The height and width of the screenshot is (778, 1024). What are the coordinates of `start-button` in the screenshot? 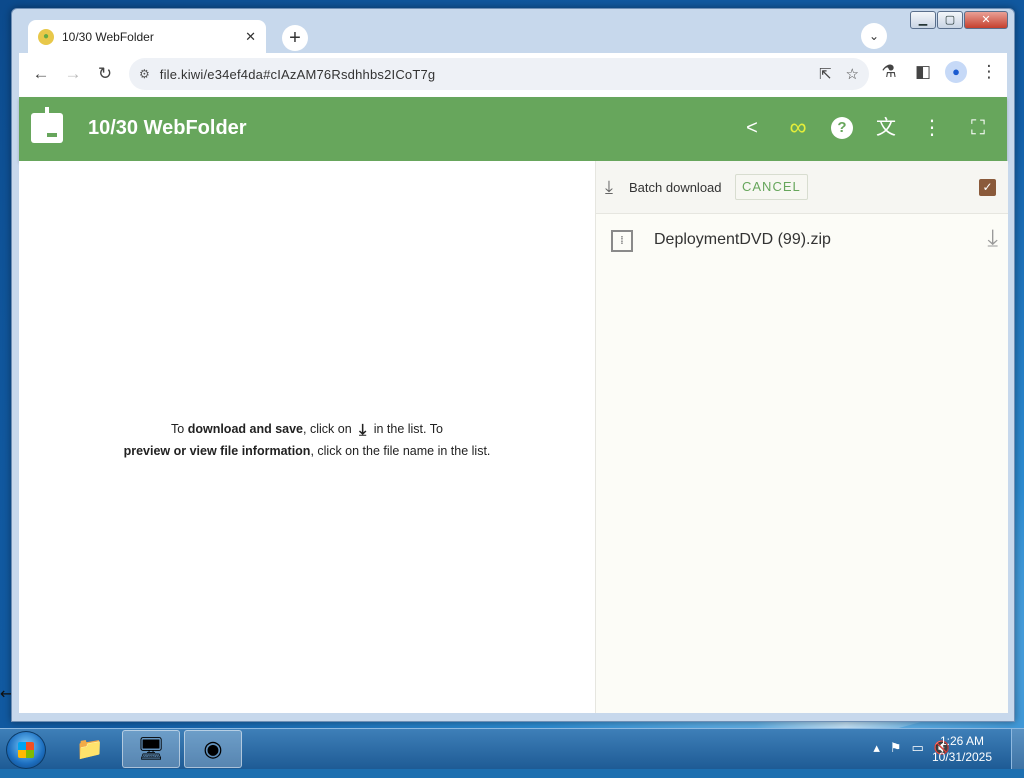 It's located at (26, 750).